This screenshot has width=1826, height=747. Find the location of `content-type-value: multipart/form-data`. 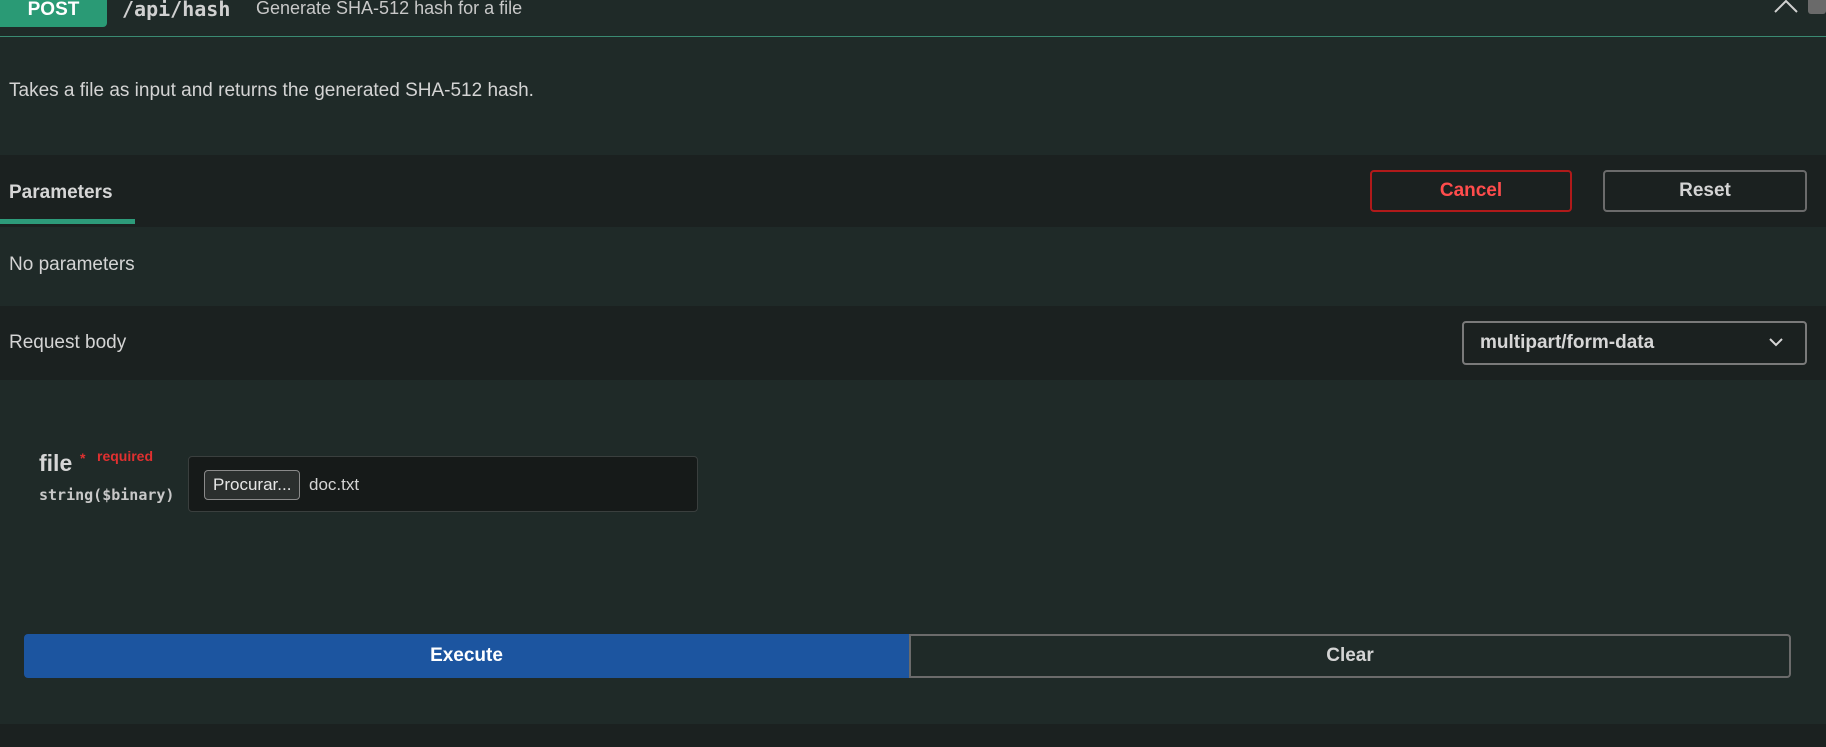

content-type-value: multipart/form-data is located at coordinates (1567, 342).